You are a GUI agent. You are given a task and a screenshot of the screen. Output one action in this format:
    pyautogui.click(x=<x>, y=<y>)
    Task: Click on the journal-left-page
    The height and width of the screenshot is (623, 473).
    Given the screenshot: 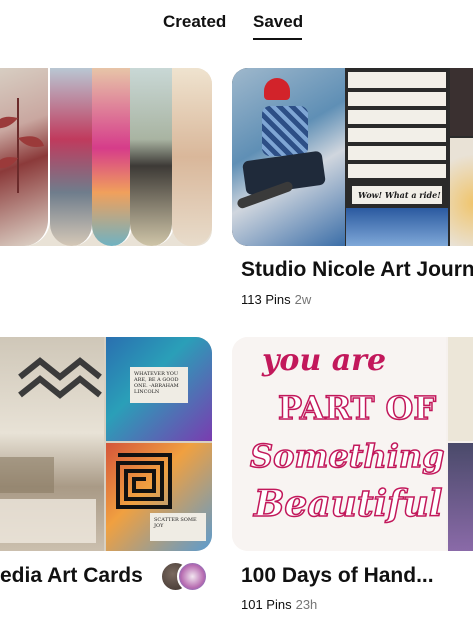 What is the action you would take?
    pyautogui.click(x=288, y=157)
    